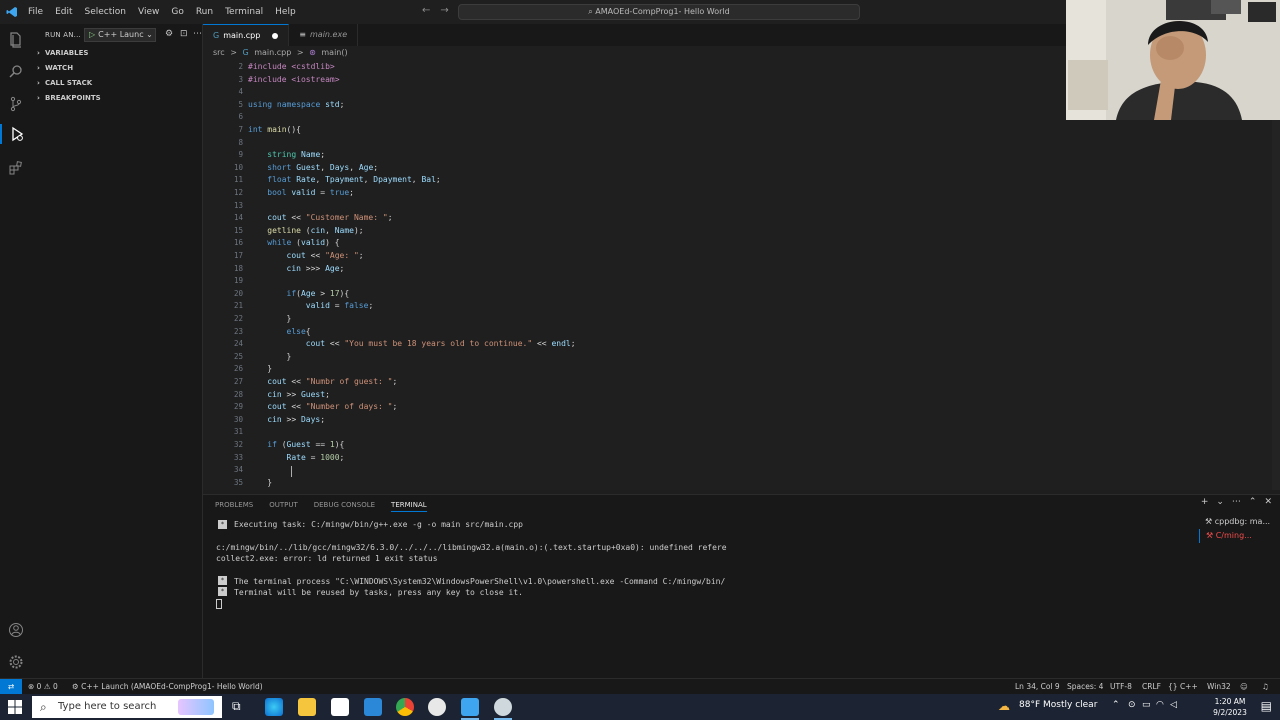  I want to click on unsaved-dot-icon, so click(275, 35).